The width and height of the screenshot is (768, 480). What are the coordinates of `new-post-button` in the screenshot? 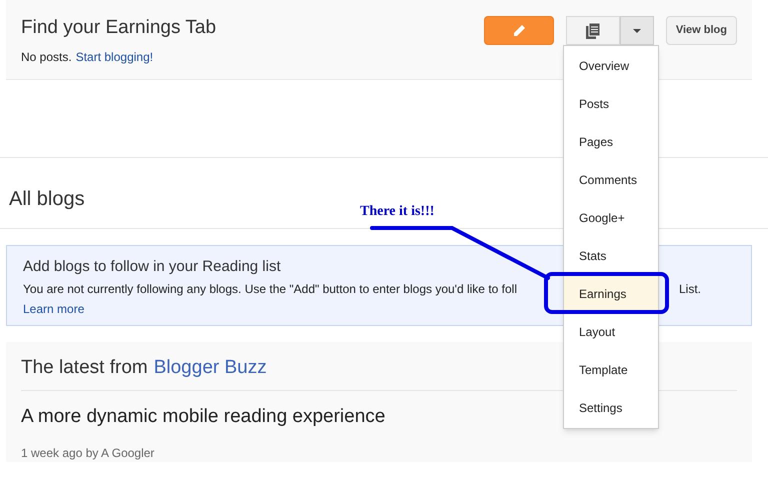 It's located at (519, 30).